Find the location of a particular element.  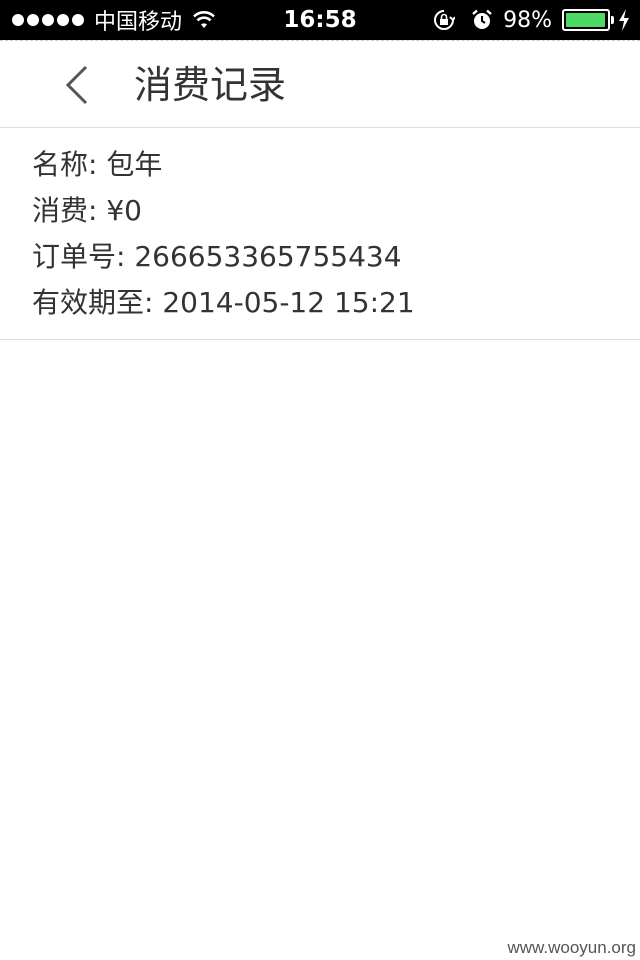

record-order-number: 订单号: 266653365755434 is located at coordinates (217, 256).